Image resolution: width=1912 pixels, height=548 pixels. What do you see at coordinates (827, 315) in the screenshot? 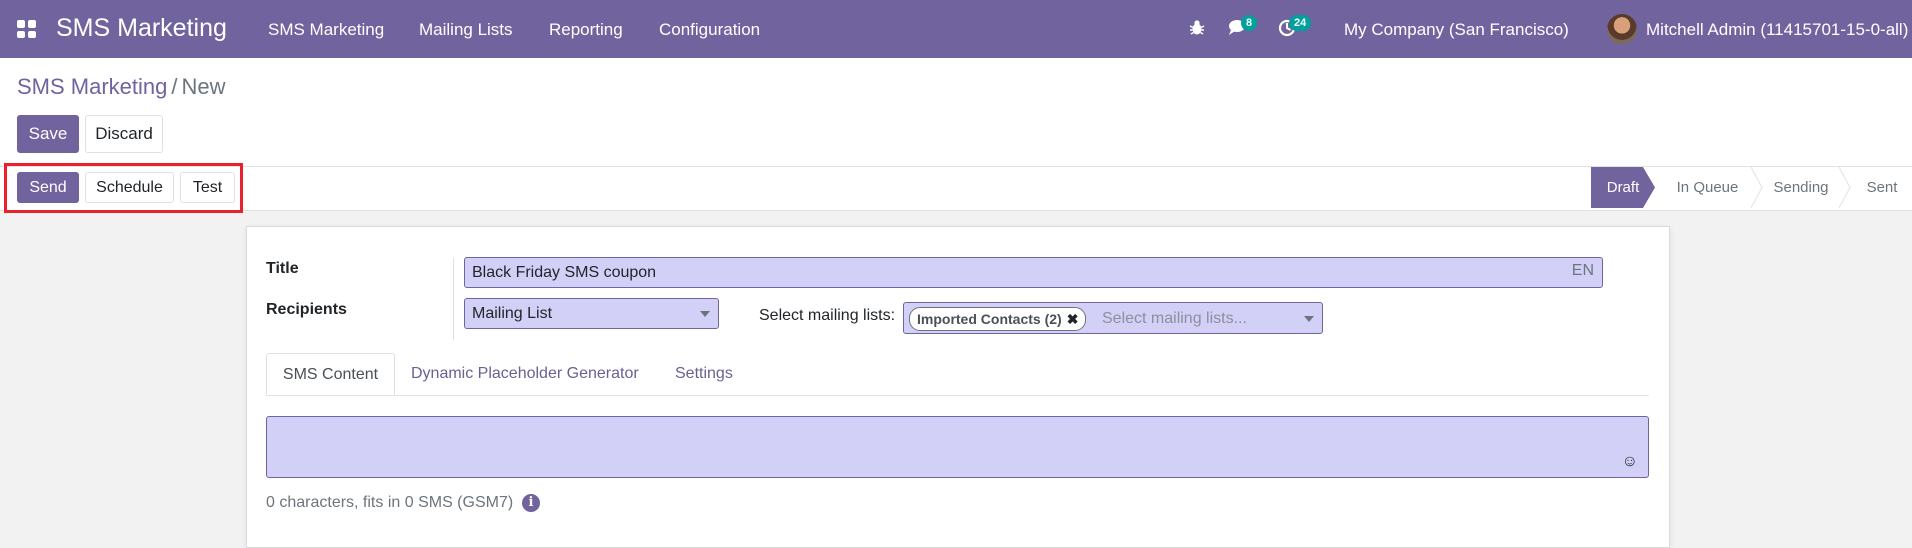
I see `mailing-lists-label: Select mailing lists:` at bounding box center [827, 315].